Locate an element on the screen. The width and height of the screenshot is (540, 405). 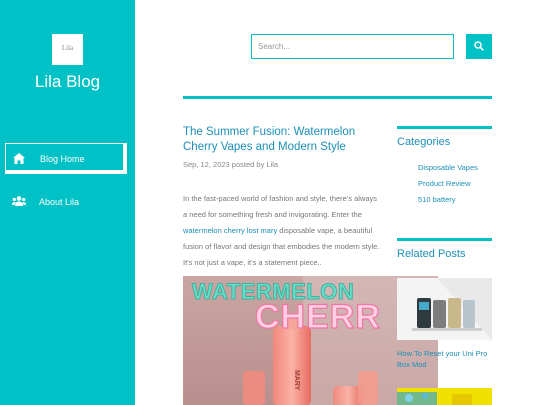
home-icon is located at coordinates (19, 158).